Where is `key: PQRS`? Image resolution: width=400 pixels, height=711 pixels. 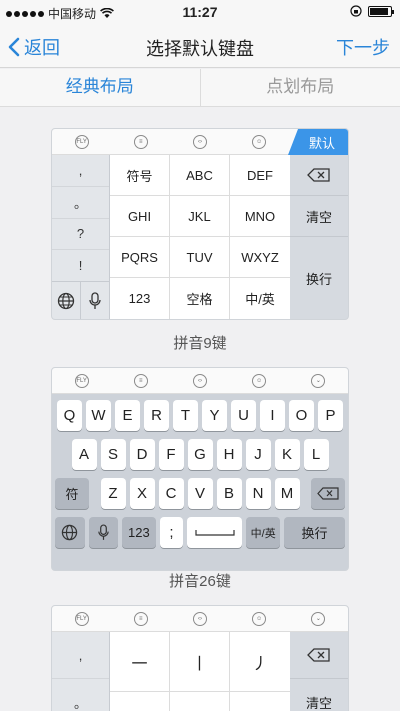 key: PQRS is located at coordinates (140, 257).